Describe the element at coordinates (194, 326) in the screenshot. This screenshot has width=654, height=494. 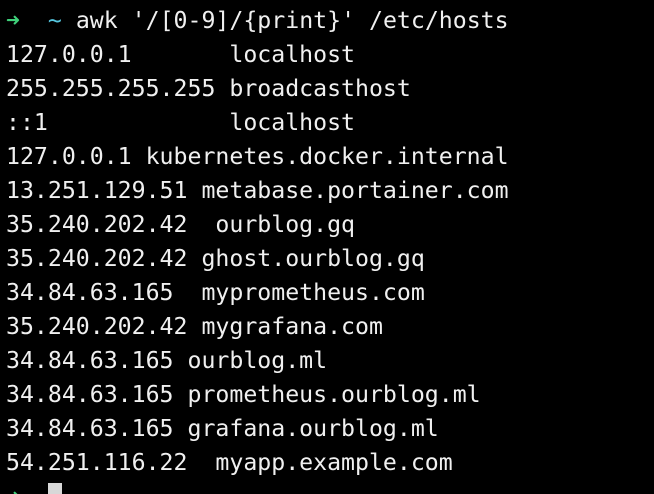
I see `output-line: 35.240.202.42 mygrafana.com` at that location.